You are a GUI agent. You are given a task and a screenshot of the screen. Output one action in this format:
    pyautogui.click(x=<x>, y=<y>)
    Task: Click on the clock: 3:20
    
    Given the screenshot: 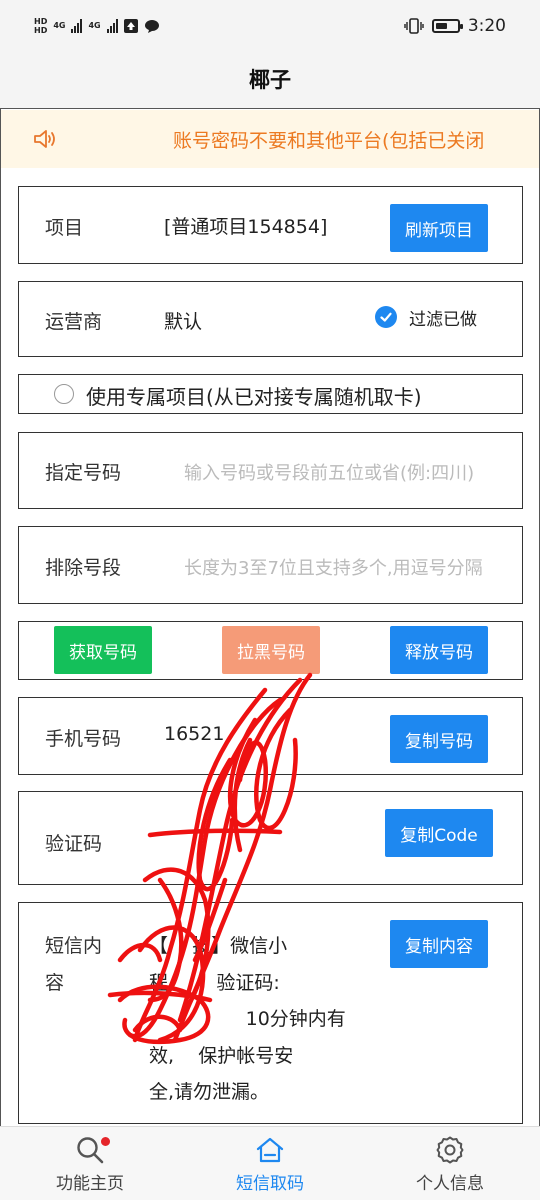 What is the action you would take?
    pyautogui.click(x=486, y=26)
    